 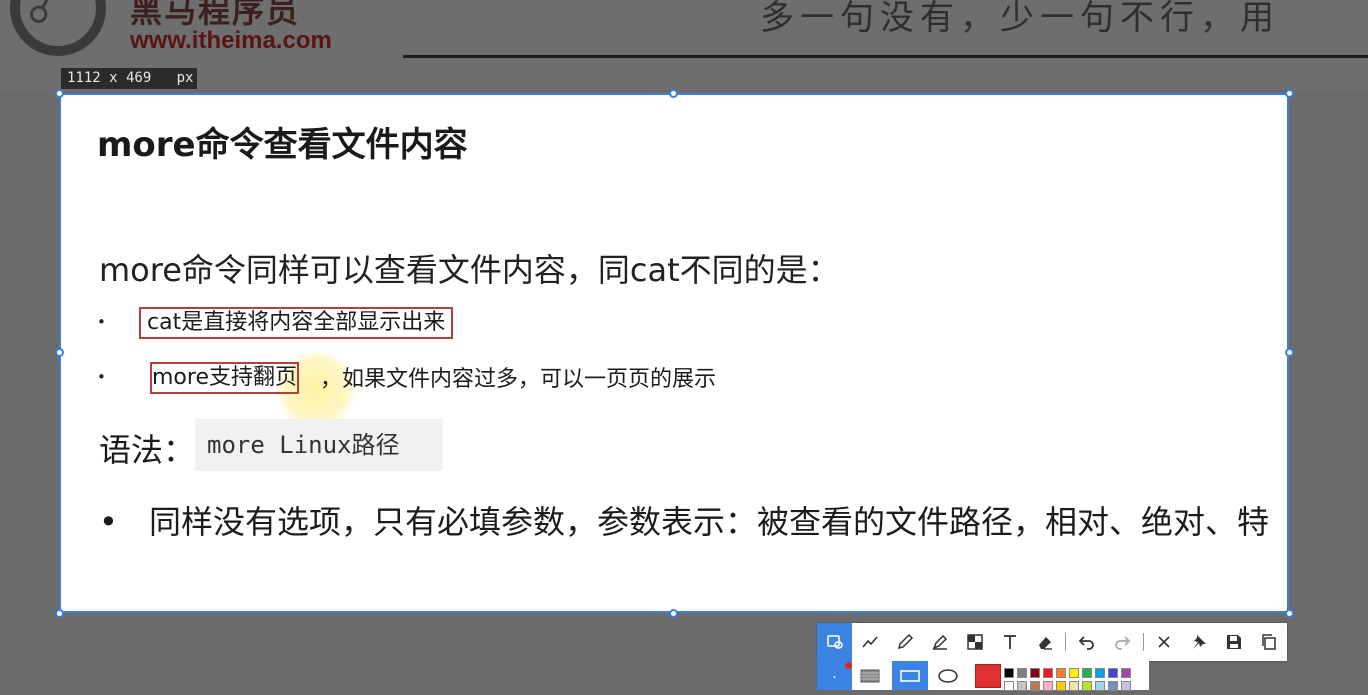 What do you see at coordinates (39, 16) in the screenshot?
I see `logo-horse-icon: ☌` at bounding box center [39, 16].